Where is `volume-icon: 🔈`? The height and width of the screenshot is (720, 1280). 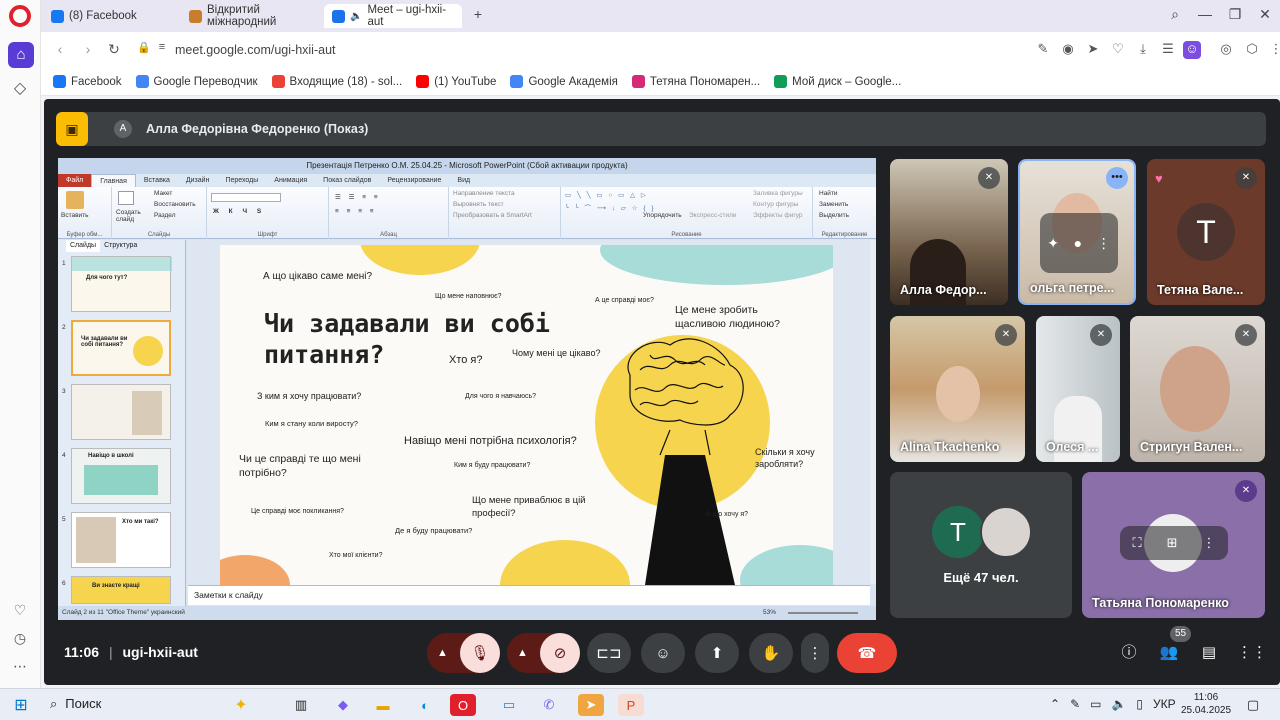 volume-icon: 🔈 is located at coordinates (1118, 704).